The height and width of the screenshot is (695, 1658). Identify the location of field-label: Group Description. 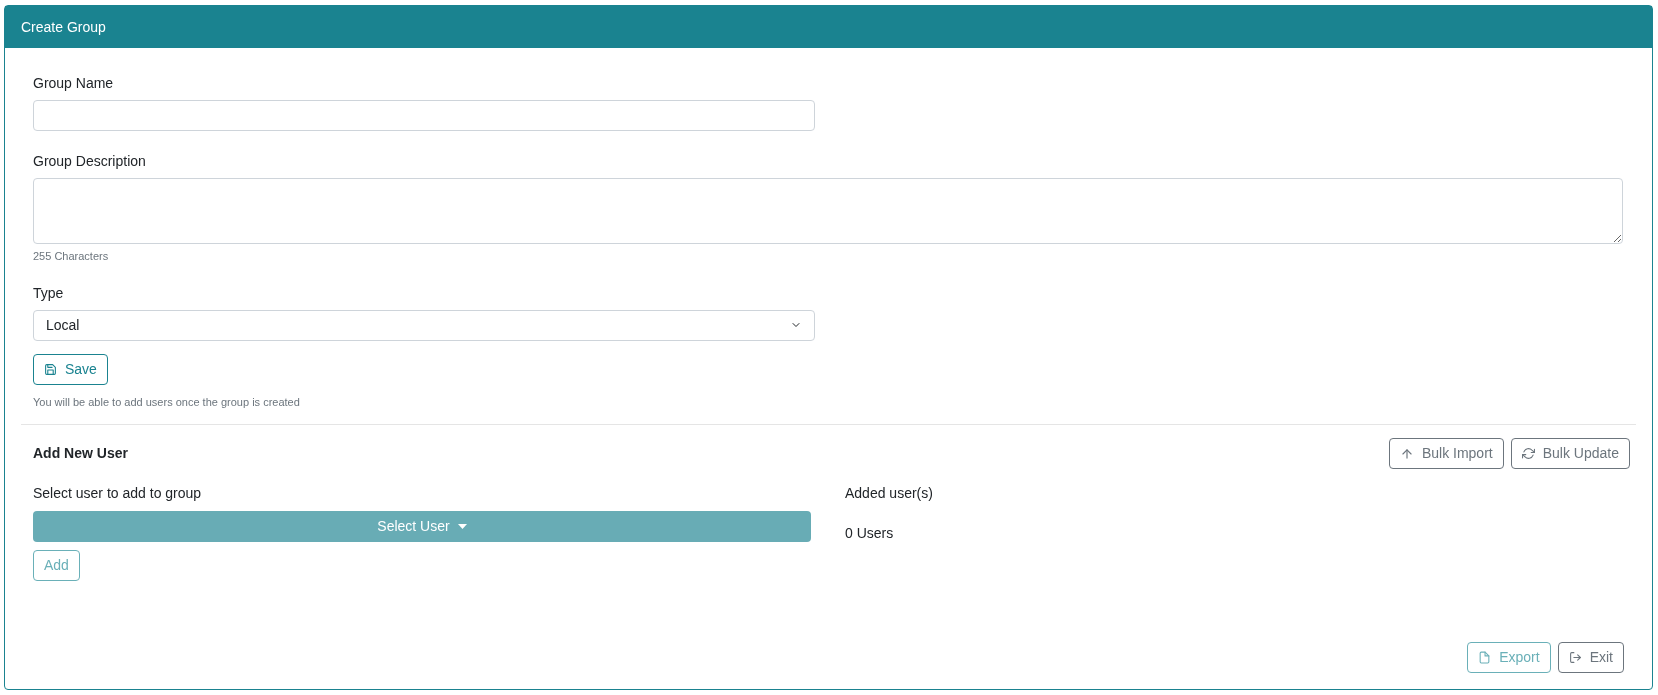
(90, 161).